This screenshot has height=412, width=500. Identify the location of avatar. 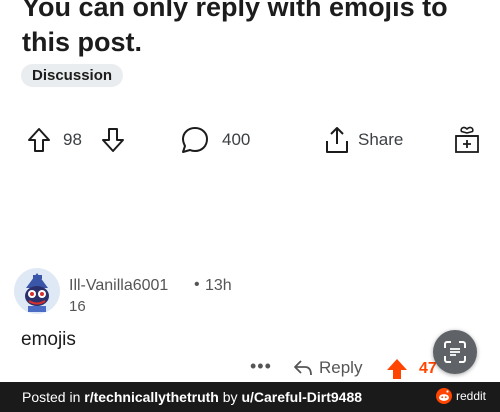
(37, 291).